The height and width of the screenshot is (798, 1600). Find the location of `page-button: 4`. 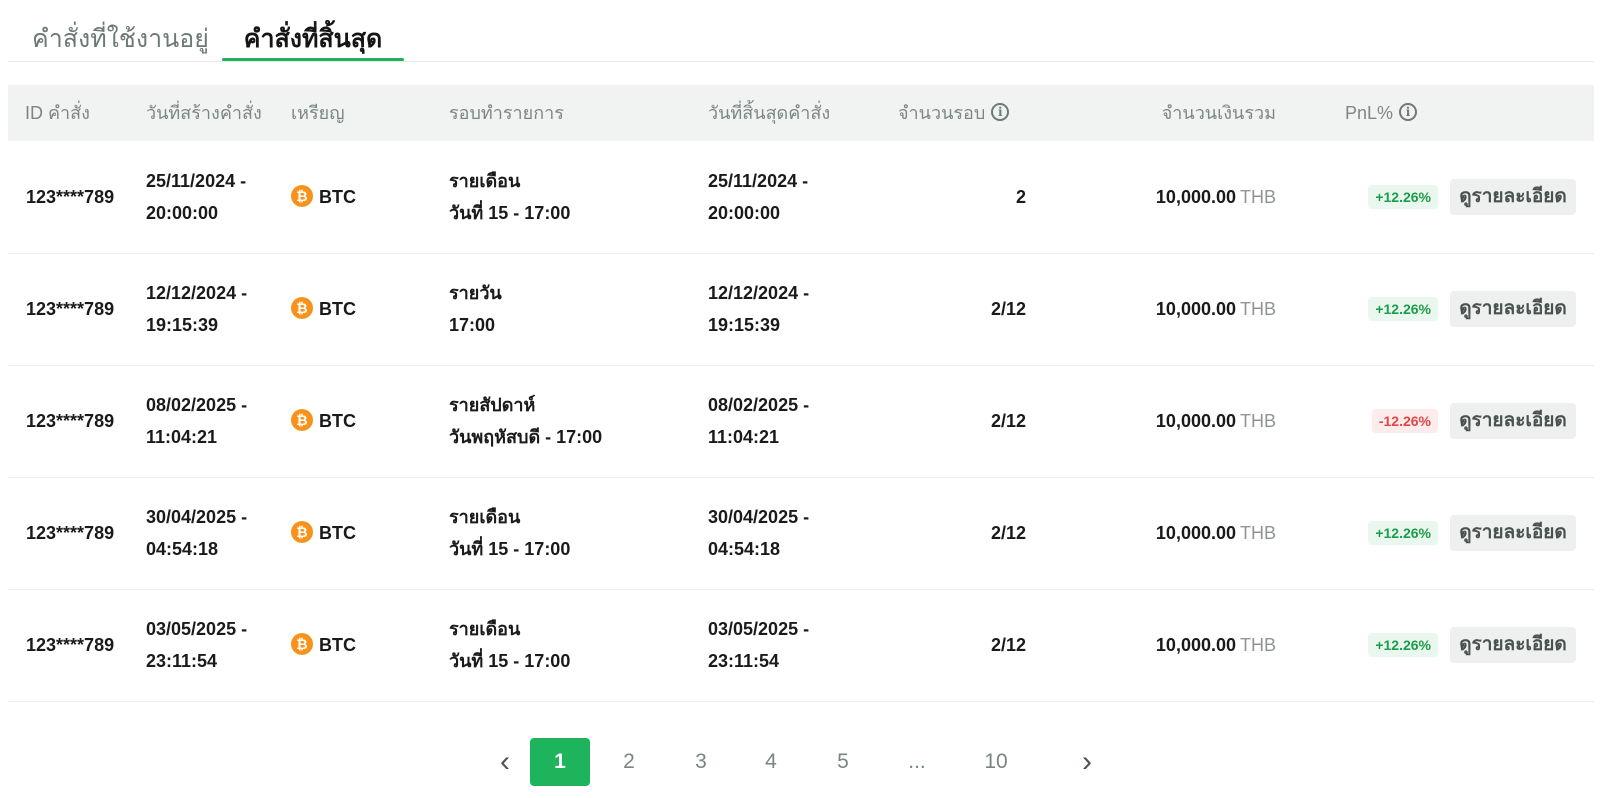

page-button: 4 is located at coordinates (771, 762).